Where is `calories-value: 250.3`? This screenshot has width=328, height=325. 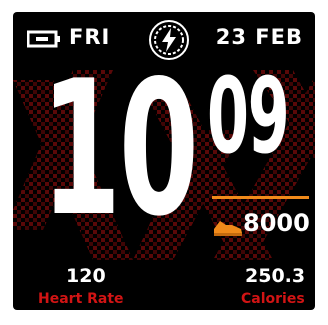 calories-value: 250.3 is located at coordinates (275, 276).